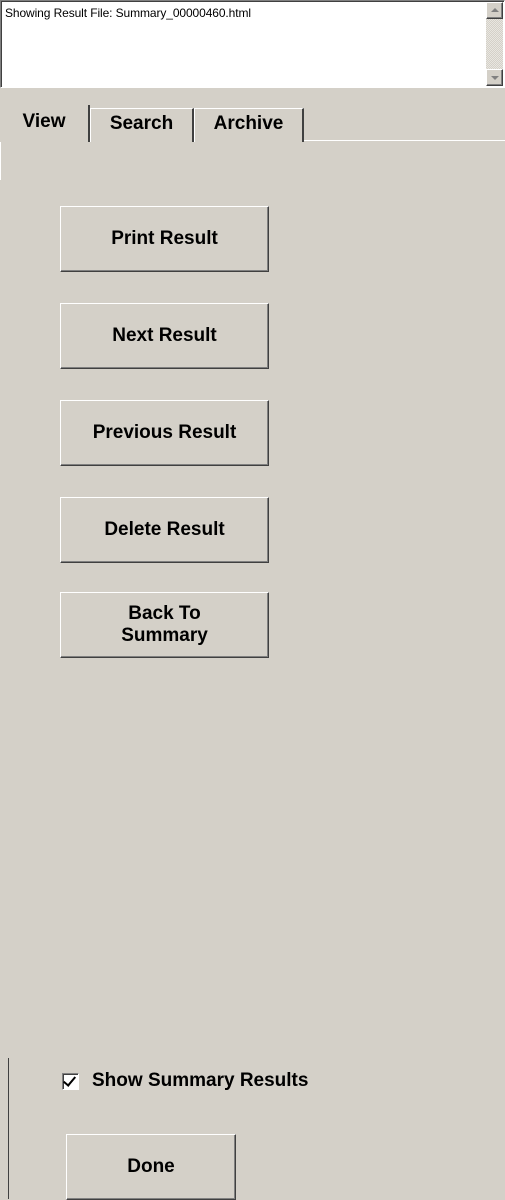 The image size is (505, 1200). I want to click on checkmark-icon, so click(69, 1079).